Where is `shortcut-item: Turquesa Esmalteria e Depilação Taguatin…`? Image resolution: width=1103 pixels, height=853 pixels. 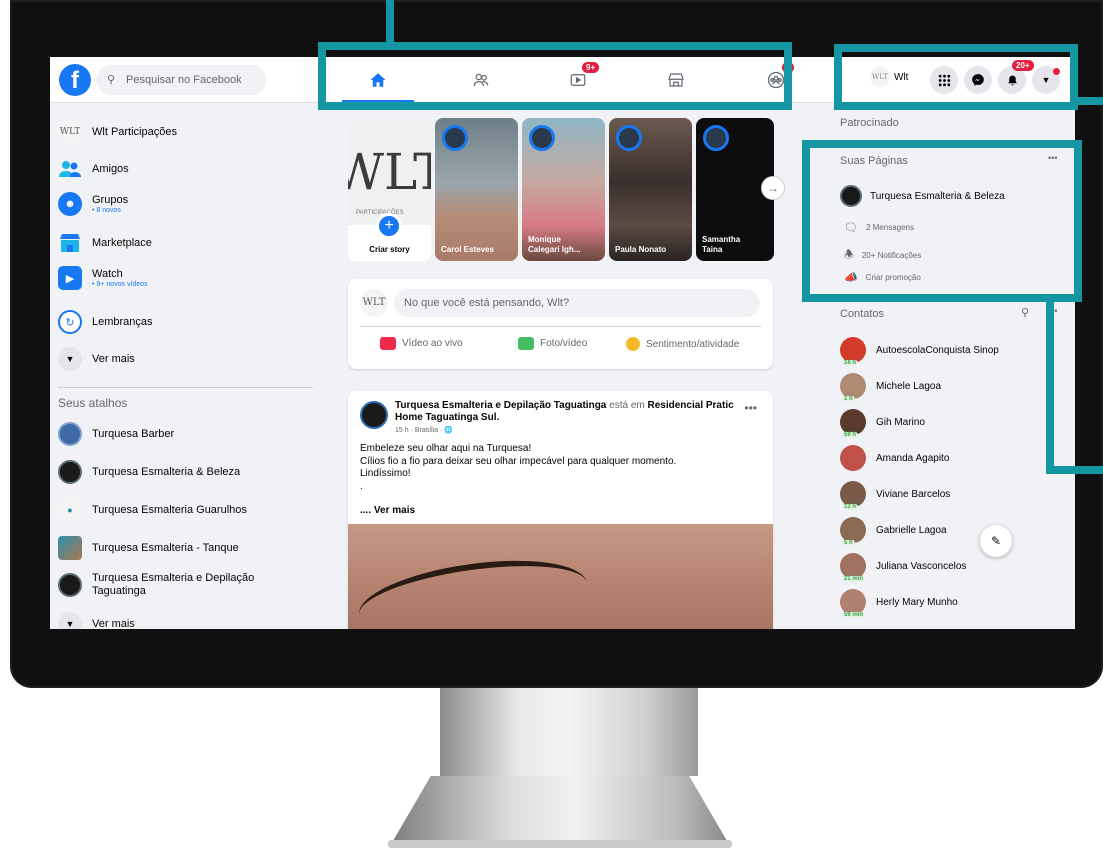
shortcut-item: Turquesa Esmalteria e Depilação Taguatin… is located at coordinates (156, 585).